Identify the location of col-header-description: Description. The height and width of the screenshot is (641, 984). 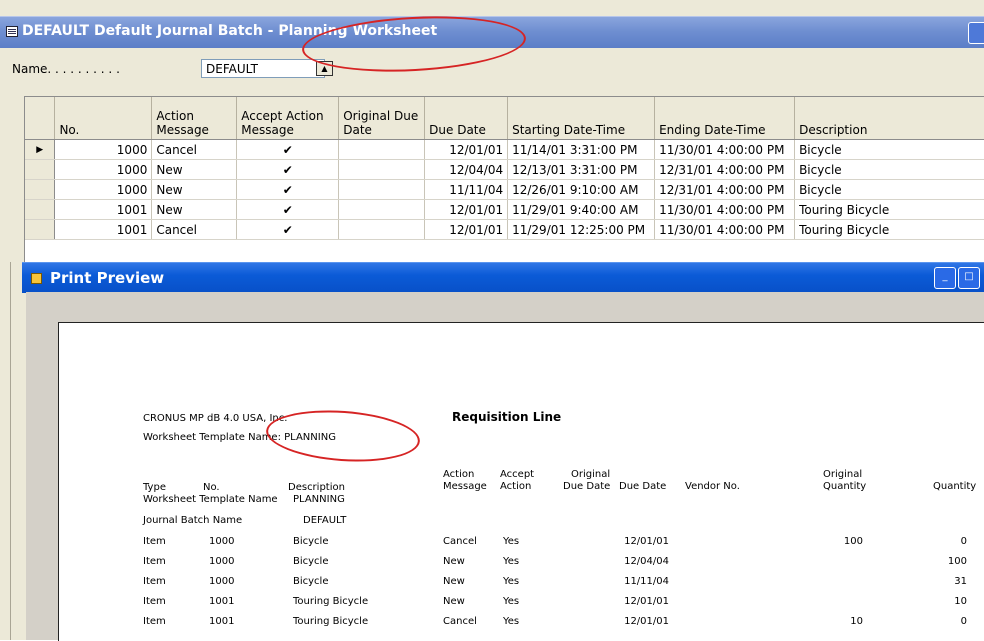
(889, 118).